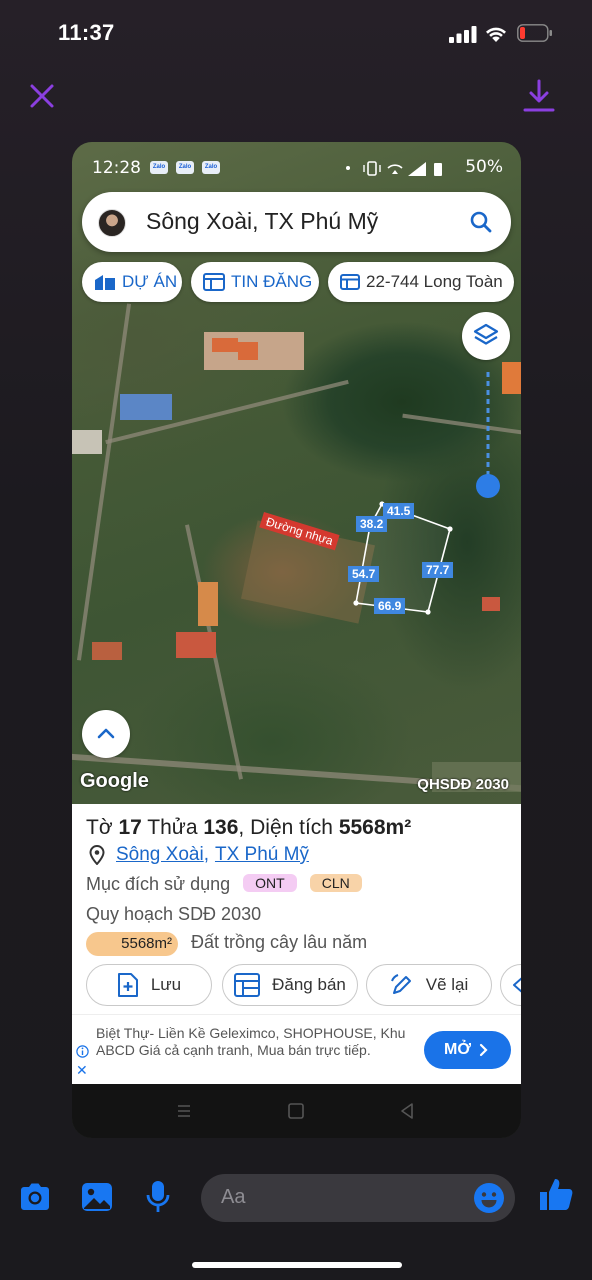 This screenshot has height=1280, width=592. What do you see at coordinates (457, 1049) in the screenshot?
I see `ad-open-label: MỞ` at bounding box center [457, 1049].